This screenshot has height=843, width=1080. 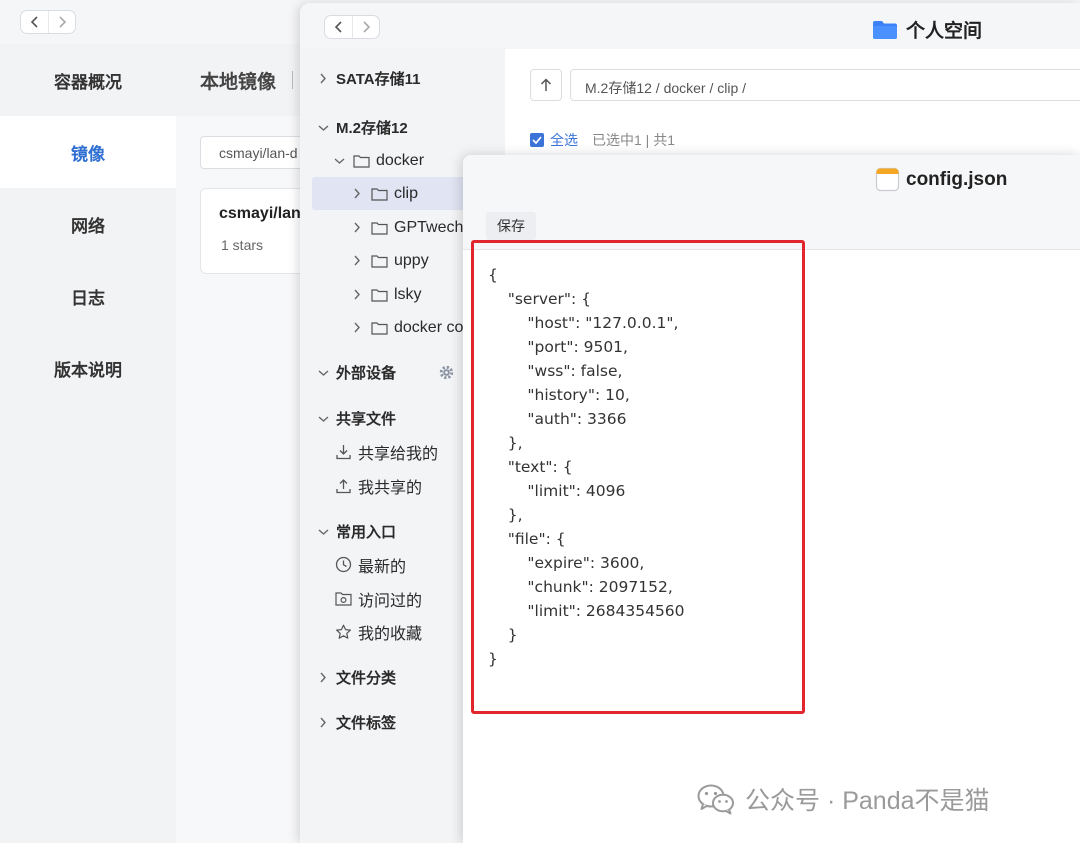 I want to click on tree-item-label: docker, so click(x=400, y=160).